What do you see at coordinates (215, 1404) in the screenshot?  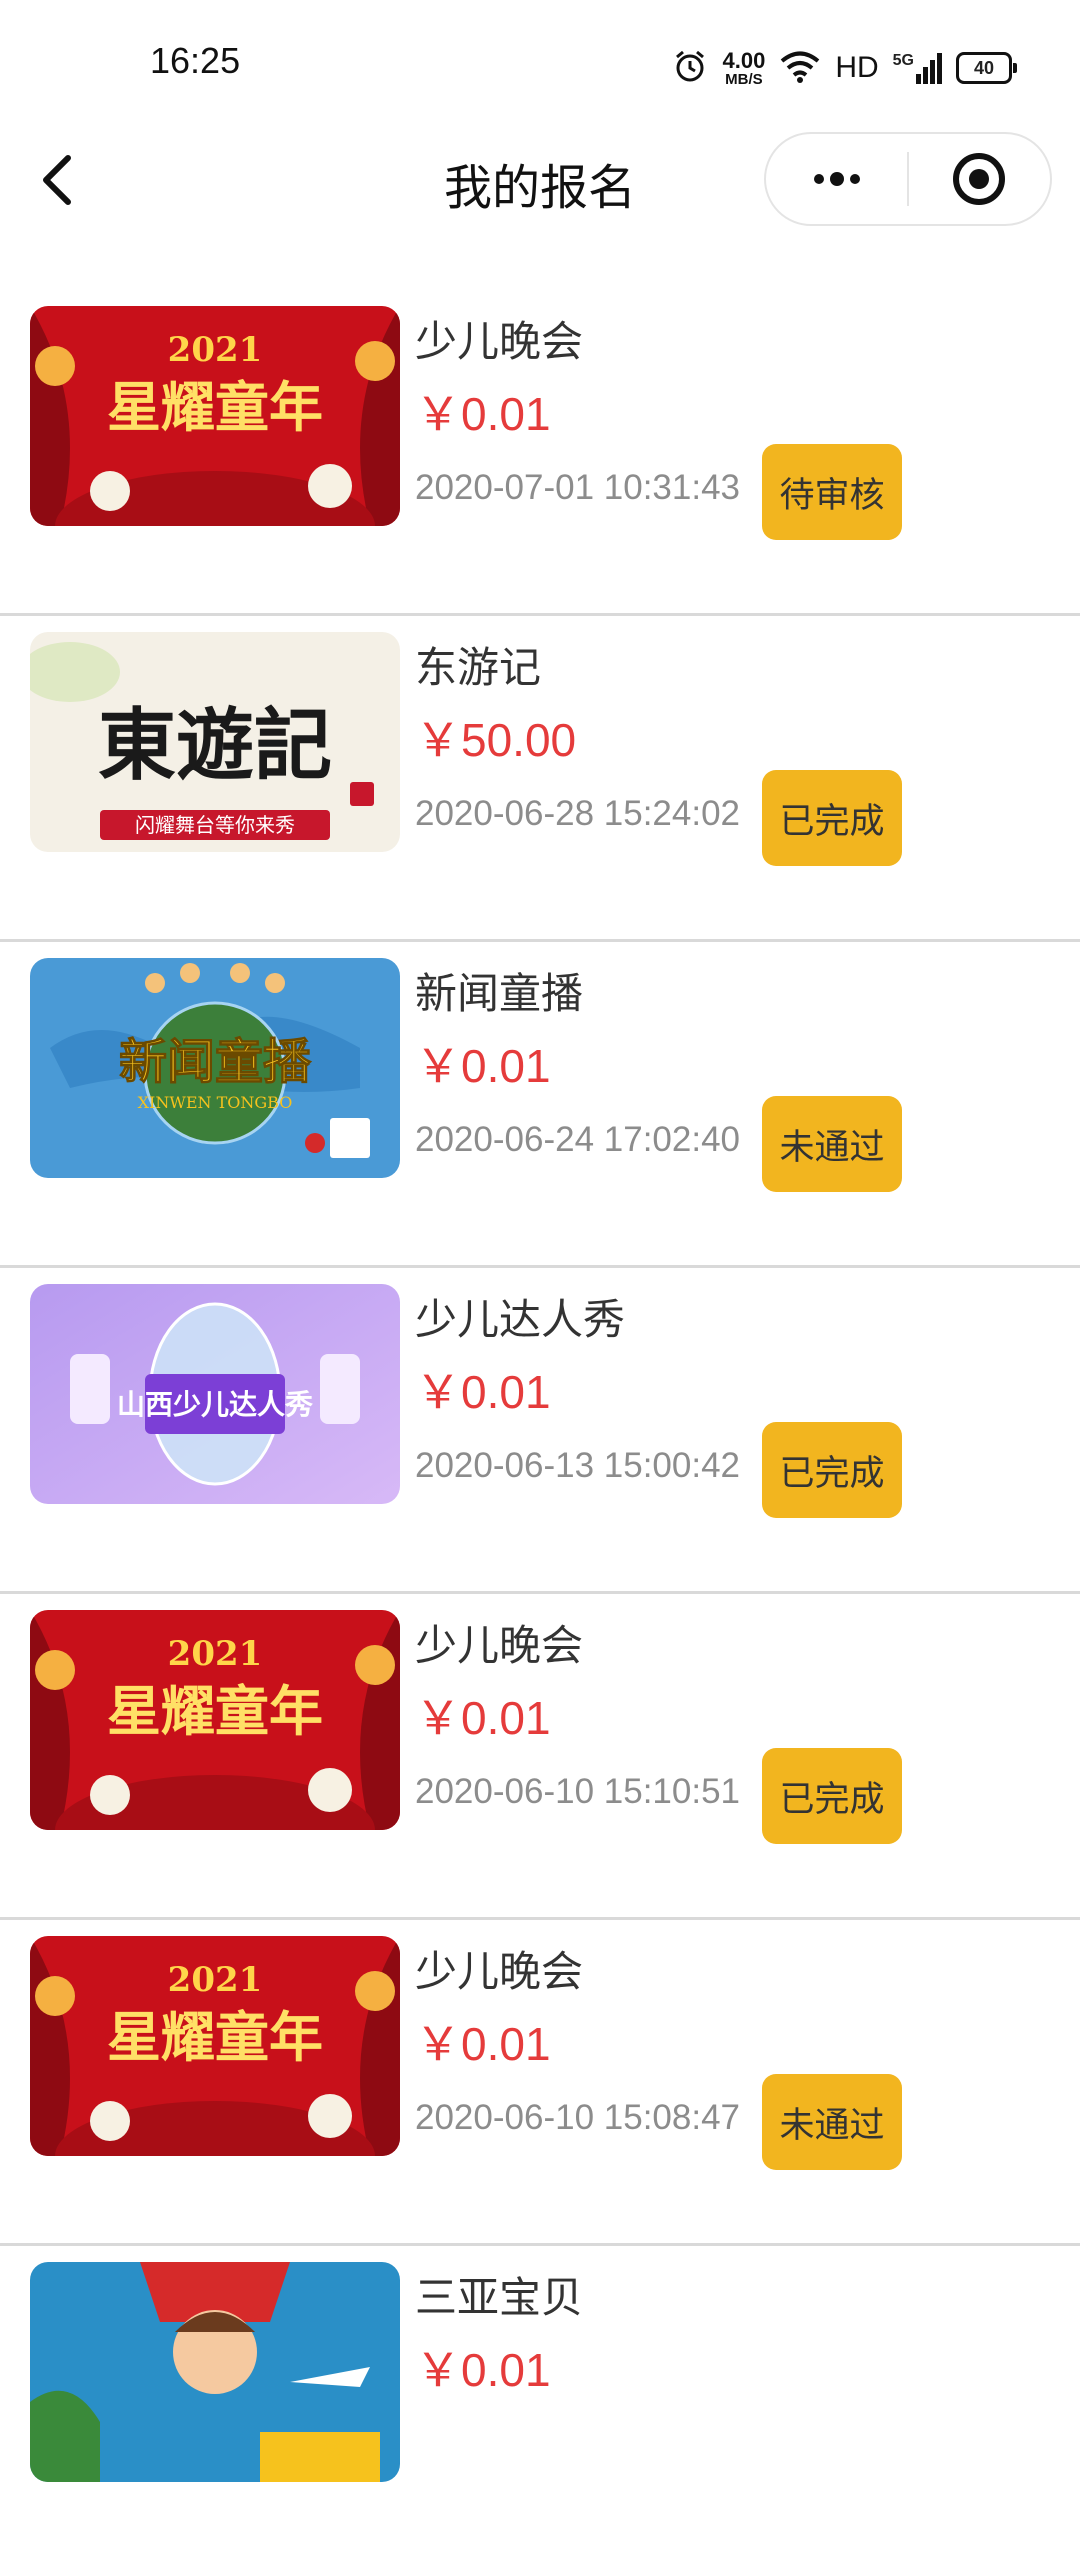 I see `poster-title: 山西少儿达人秀` at bounding box center [215, 1404].